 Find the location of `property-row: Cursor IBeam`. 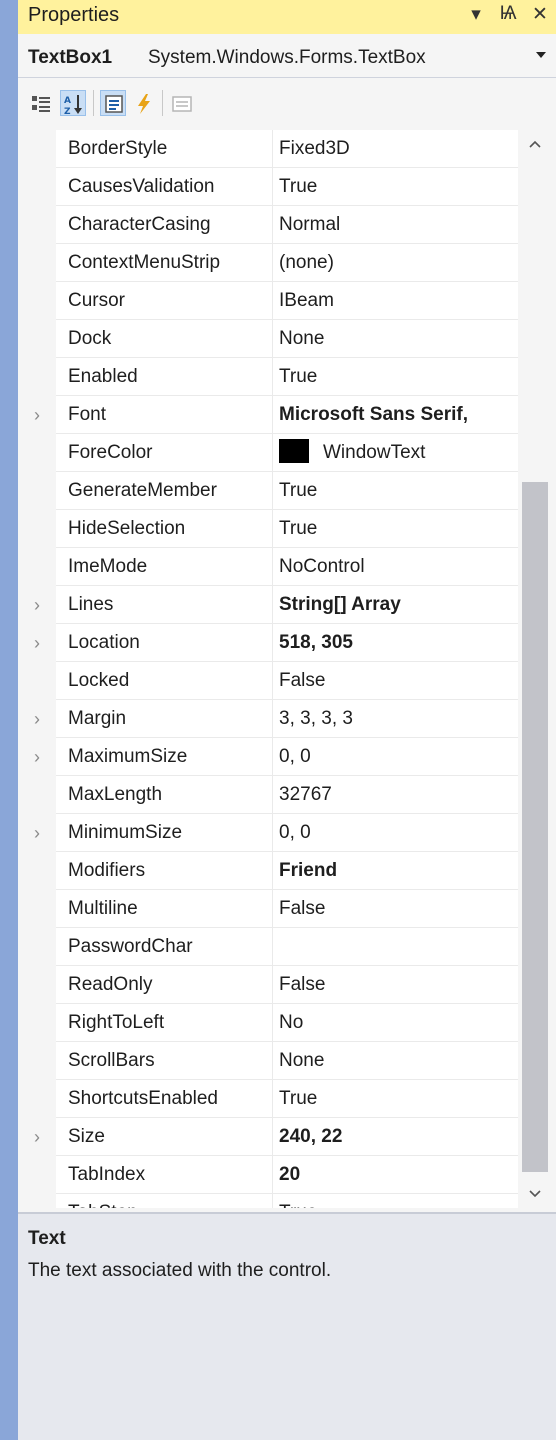

property-row: Cursor IBeam is located at coordinates (268, 301).